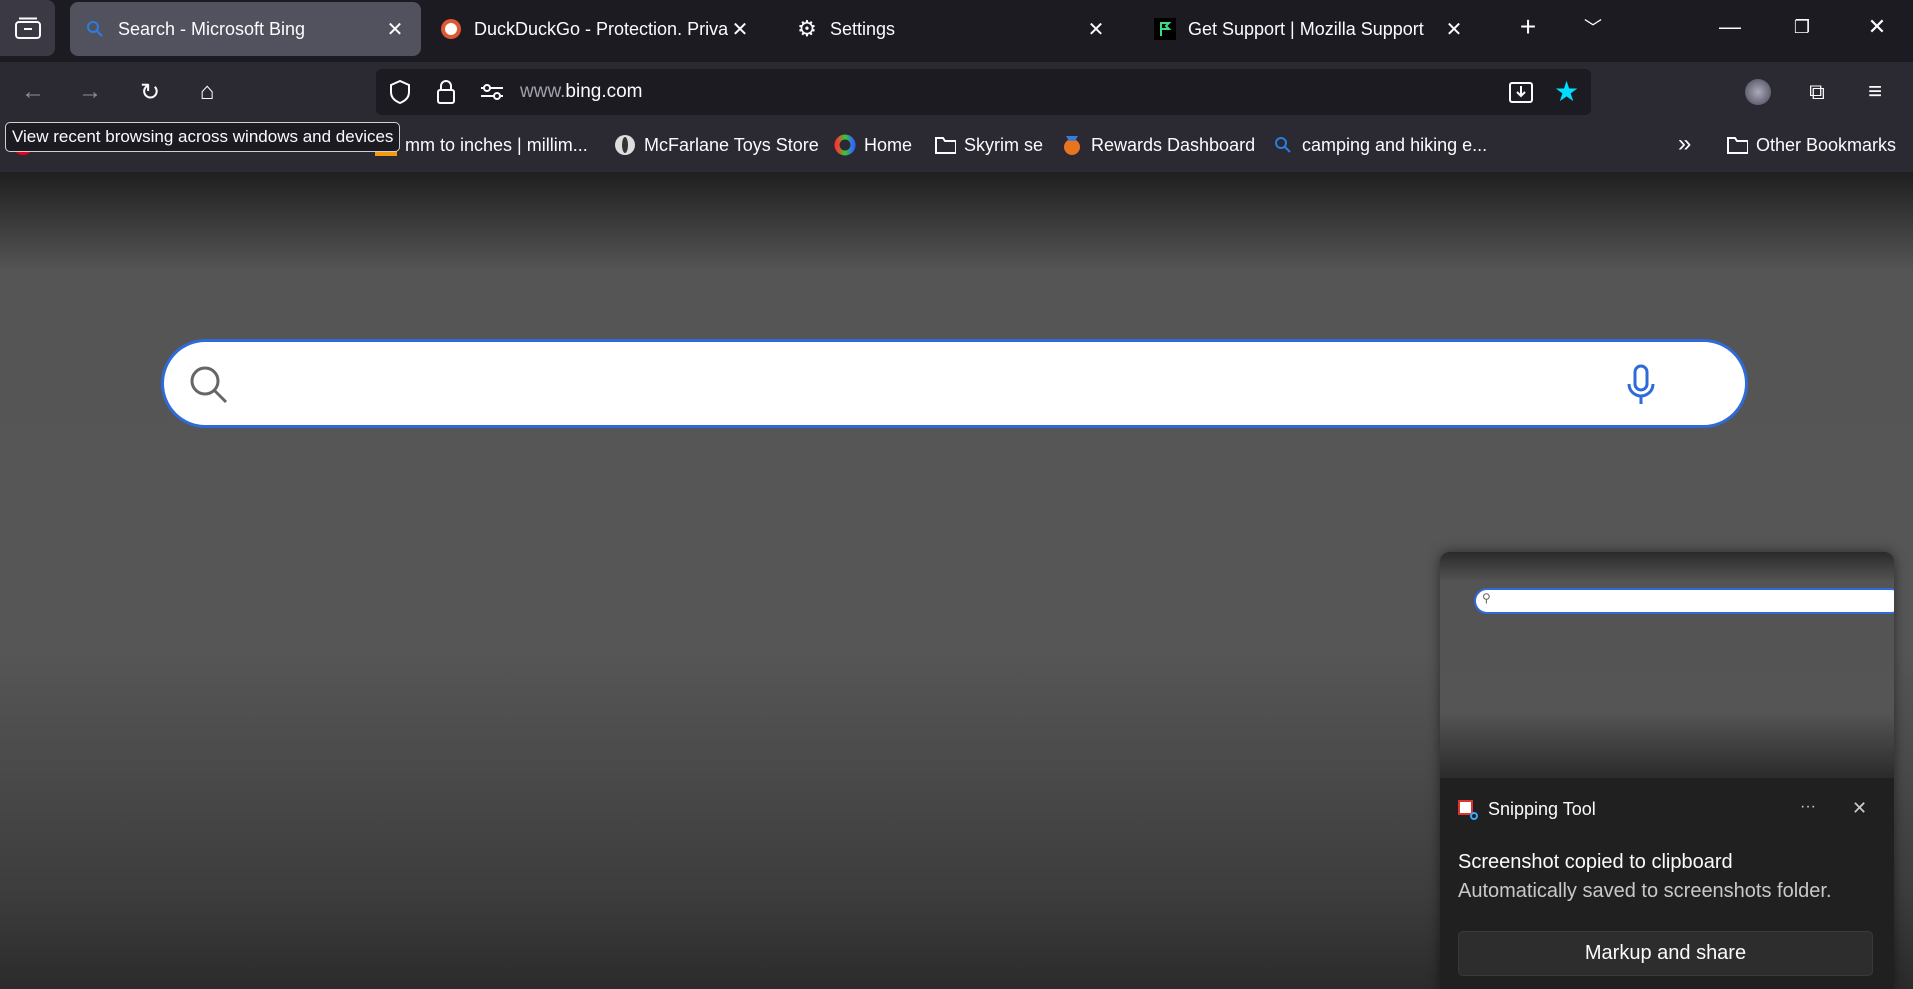  What do you see at coordinates (33, 92) in the screenshot?
I see `back-button: ←` at bounding box center [33, 92].